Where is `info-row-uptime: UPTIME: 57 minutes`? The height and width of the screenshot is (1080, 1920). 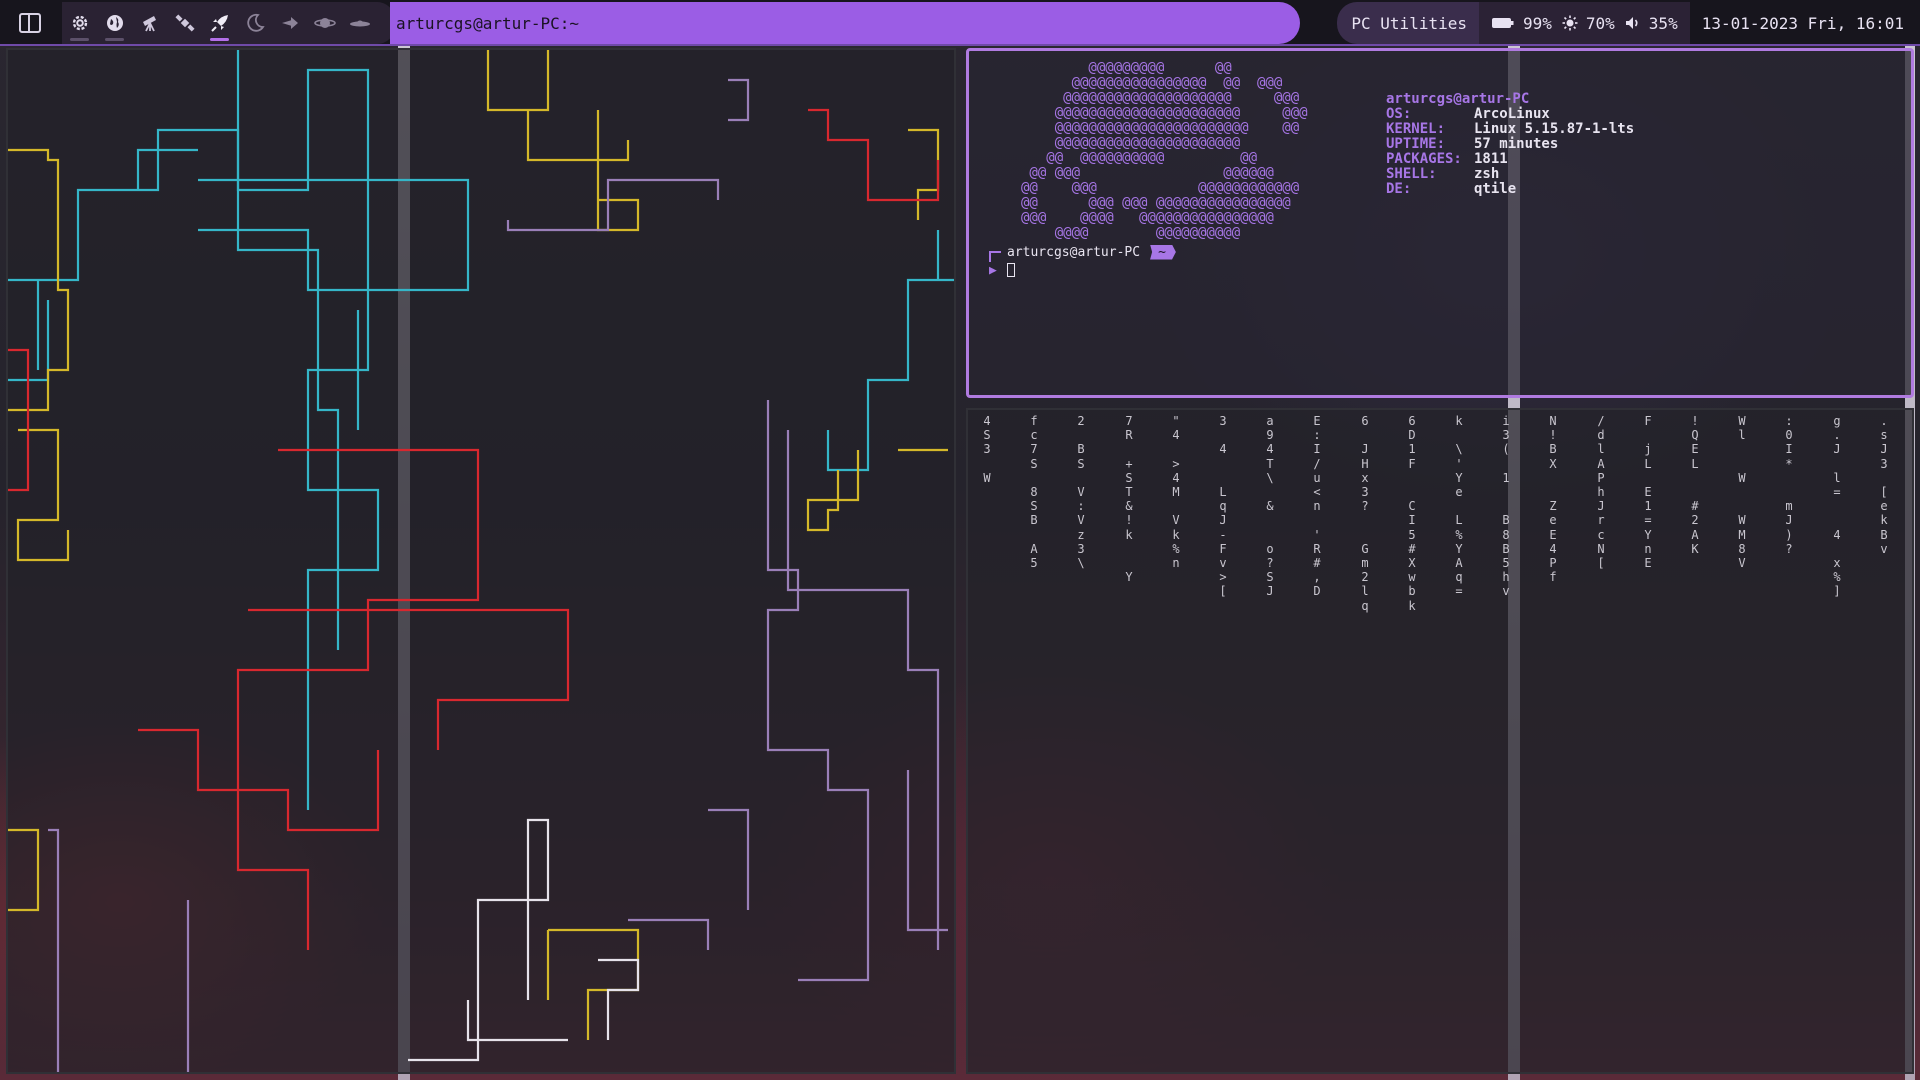 info-row-uptime: UPTIME: 57 minutes is located at coordinates (1510, 144).